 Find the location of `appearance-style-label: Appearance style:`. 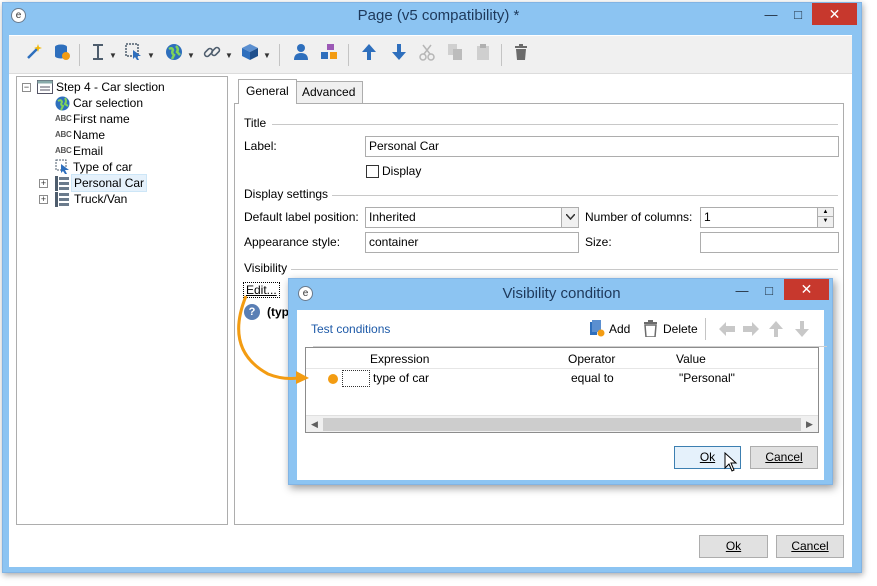

appearance-style-label: Appearance style: is located at coordinates (292, 242).